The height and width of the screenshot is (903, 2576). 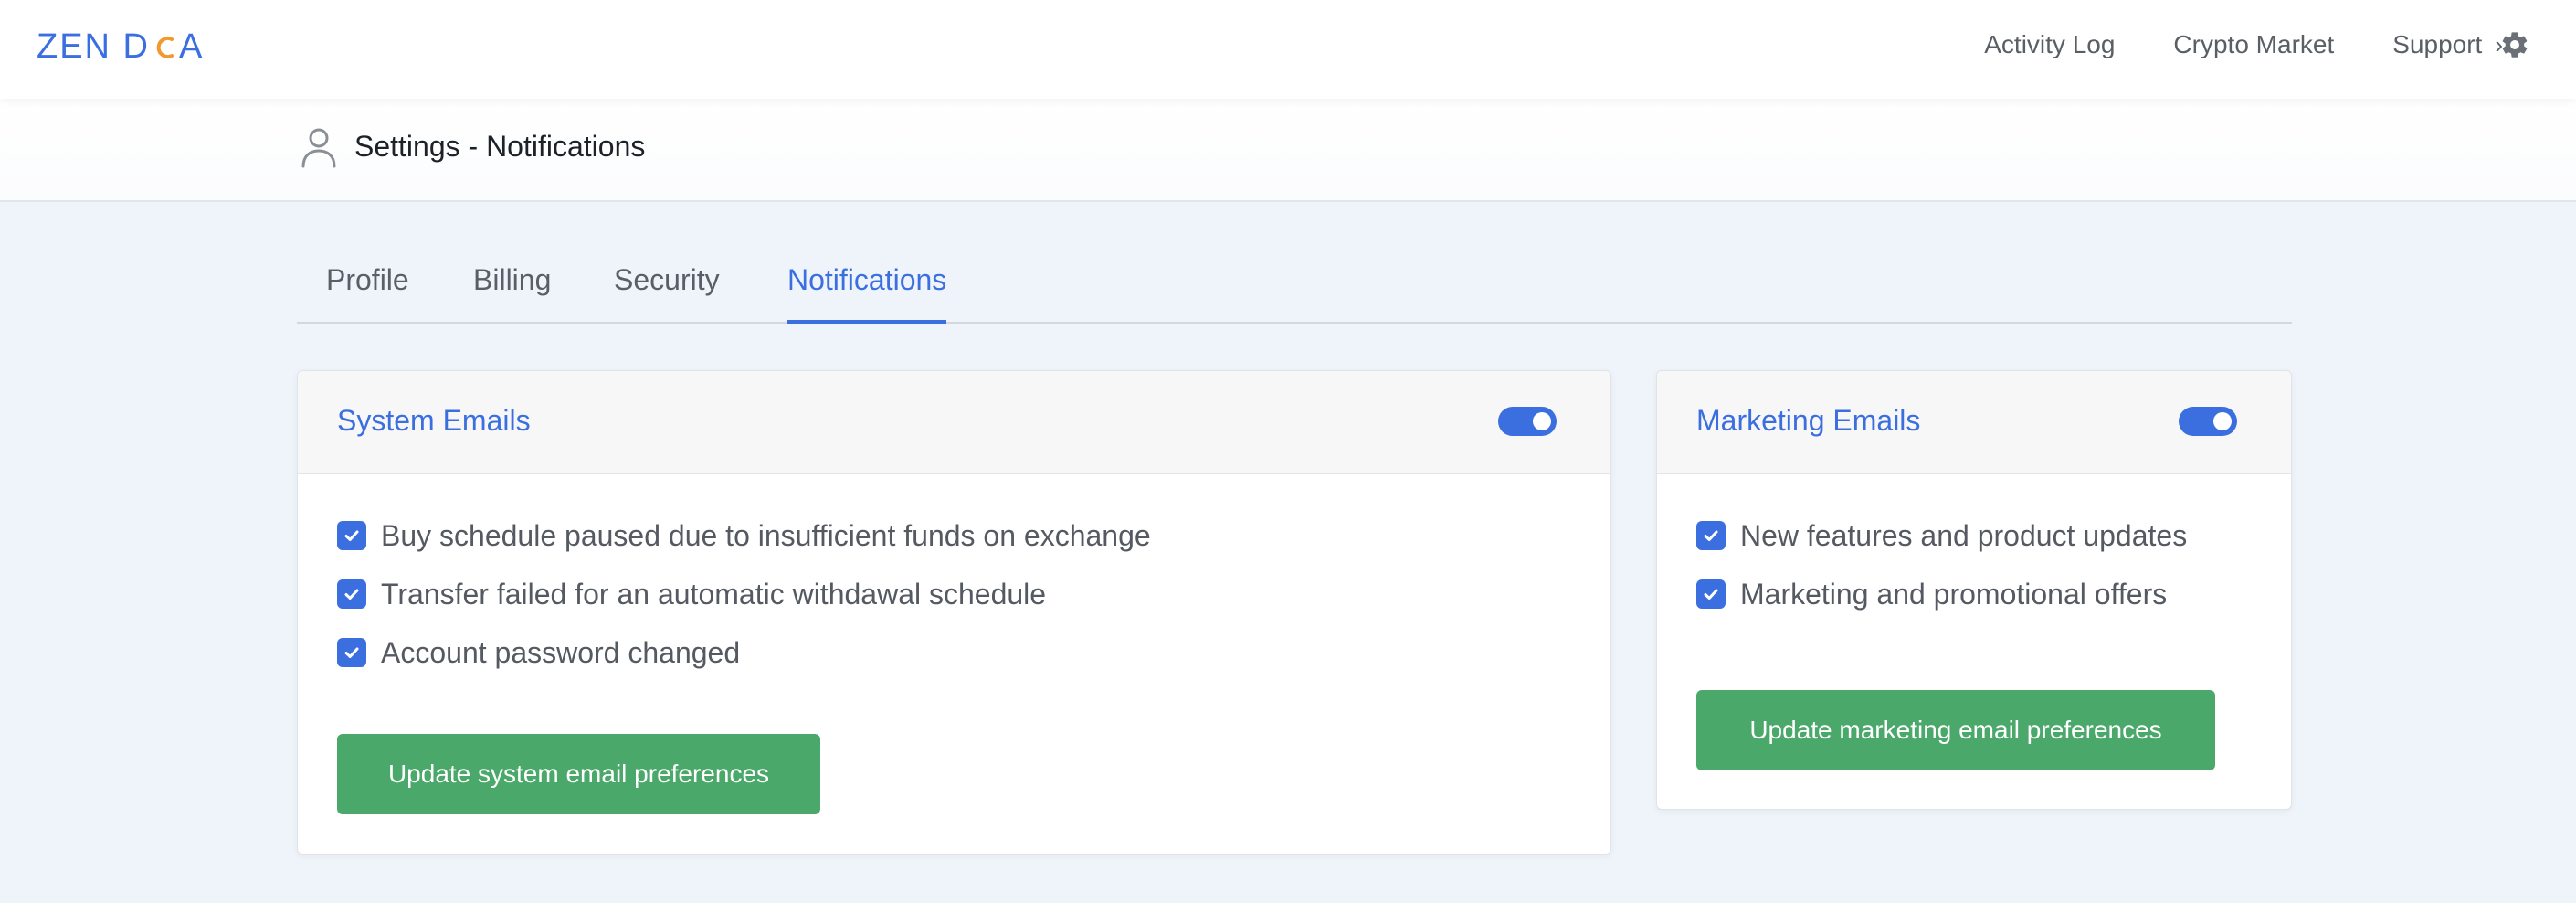 I want to click on logo-text-start: ZEN D, so click(x=93, y=46).